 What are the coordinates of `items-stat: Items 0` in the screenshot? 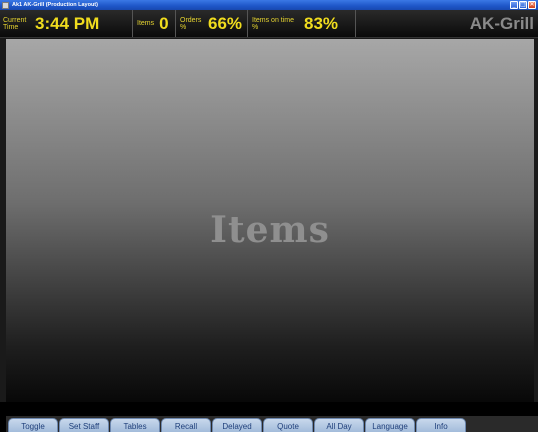 It's located at (154, 23).